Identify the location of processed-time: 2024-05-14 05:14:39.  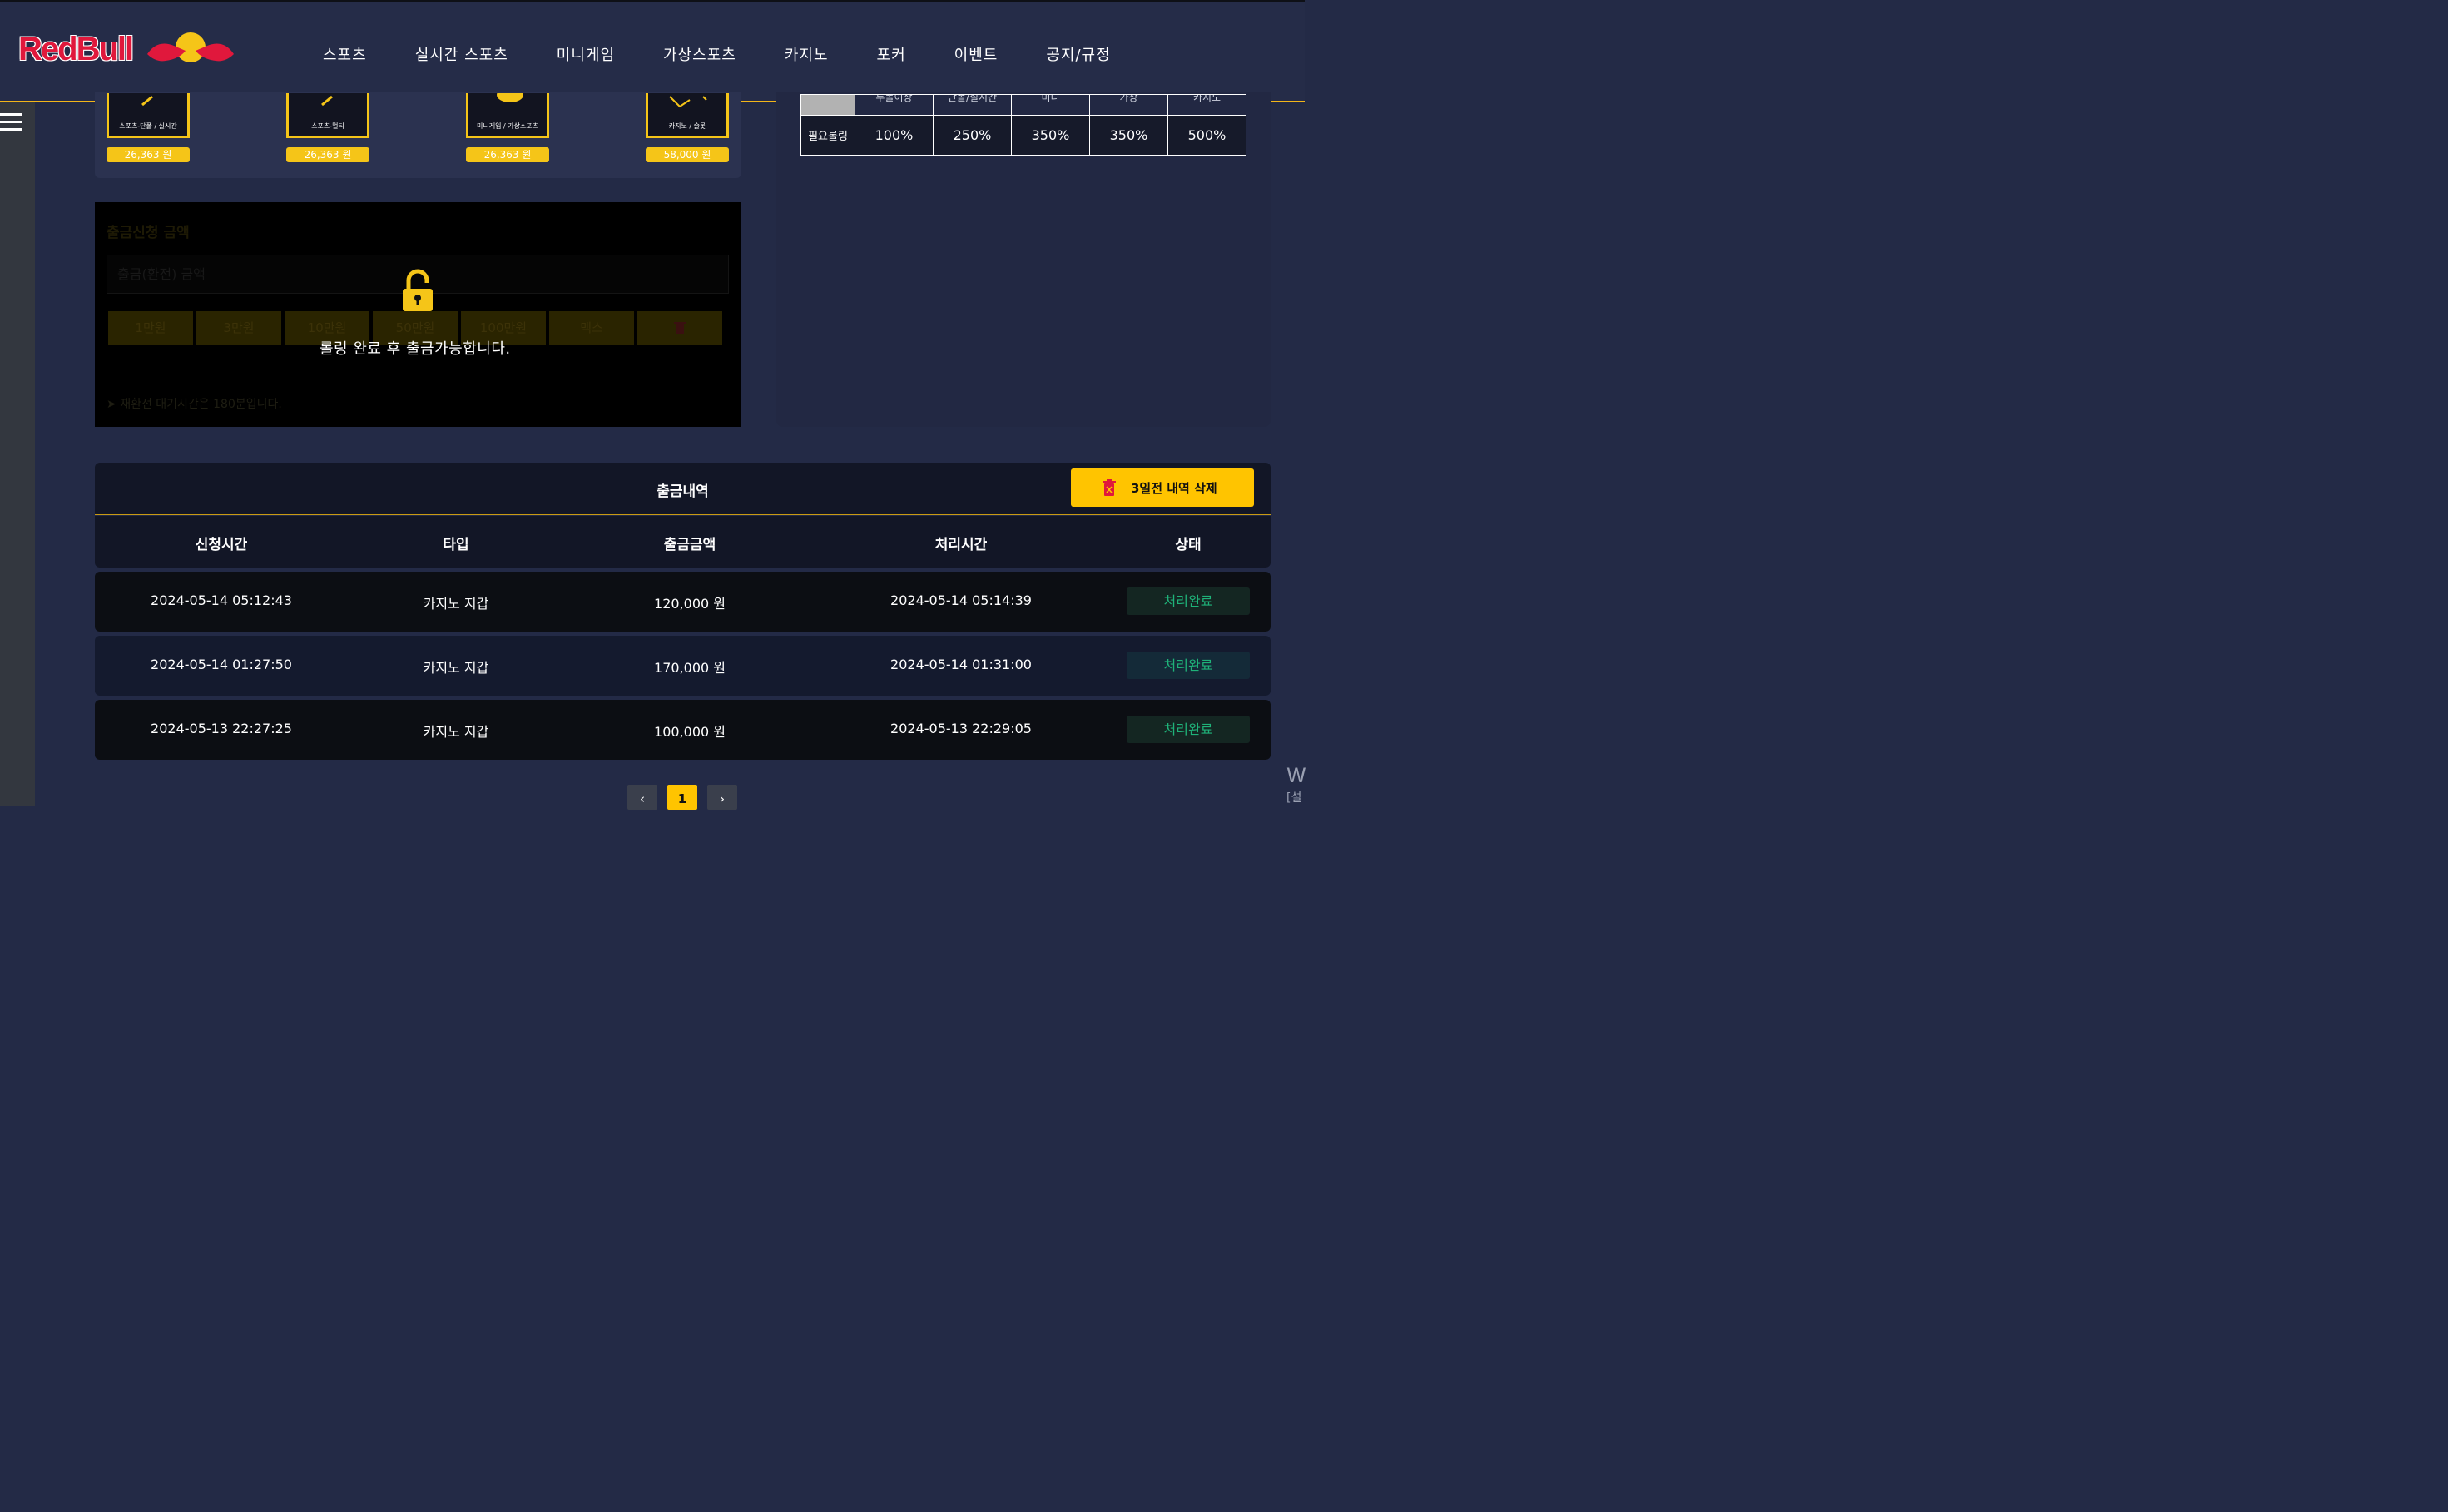
(961, 600).